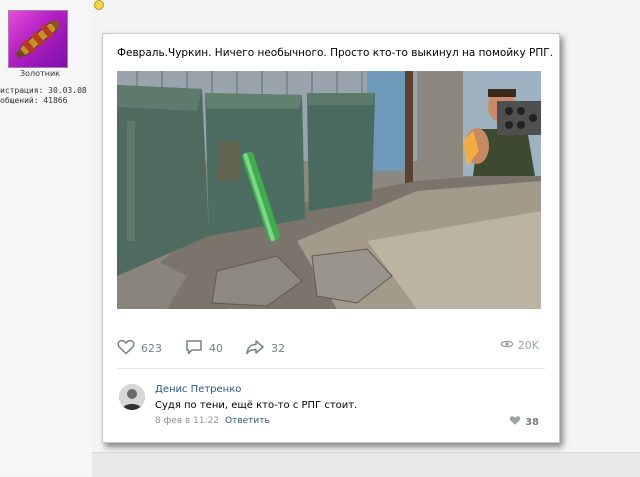 This screenshot has height=477, width=640. What do you see at coordinates (151, 348) in the screenshot?
I see `like-count: 623` at bounding box center [151, 348].